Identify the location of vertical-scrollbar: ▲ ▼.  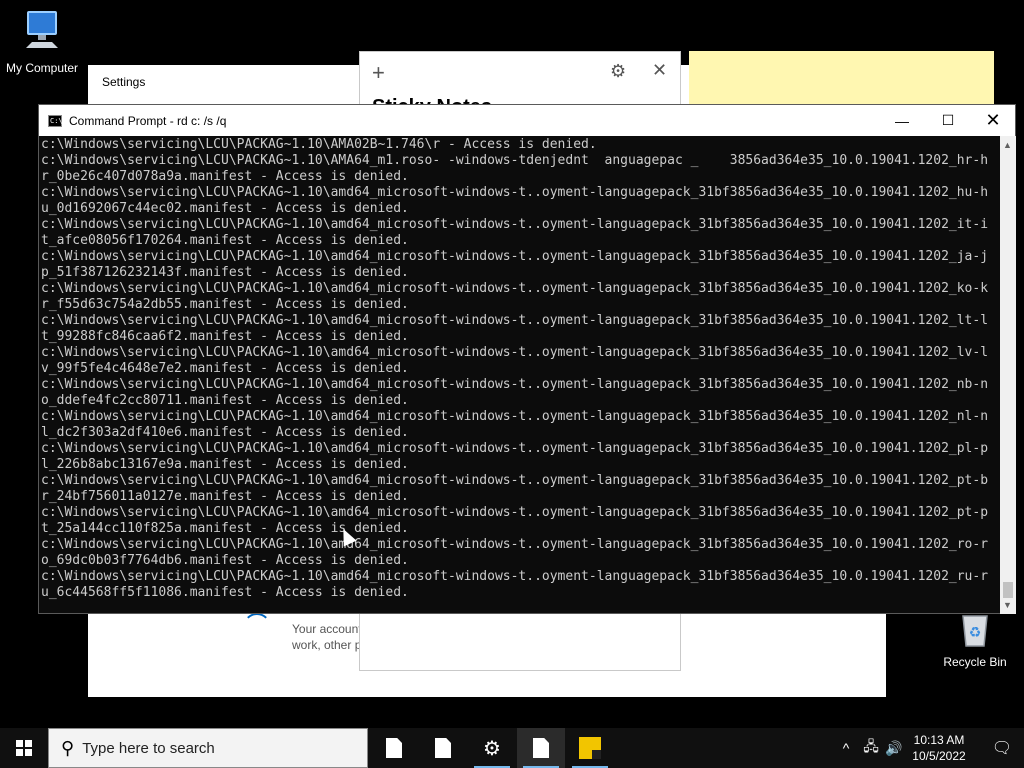
(1008, 375).